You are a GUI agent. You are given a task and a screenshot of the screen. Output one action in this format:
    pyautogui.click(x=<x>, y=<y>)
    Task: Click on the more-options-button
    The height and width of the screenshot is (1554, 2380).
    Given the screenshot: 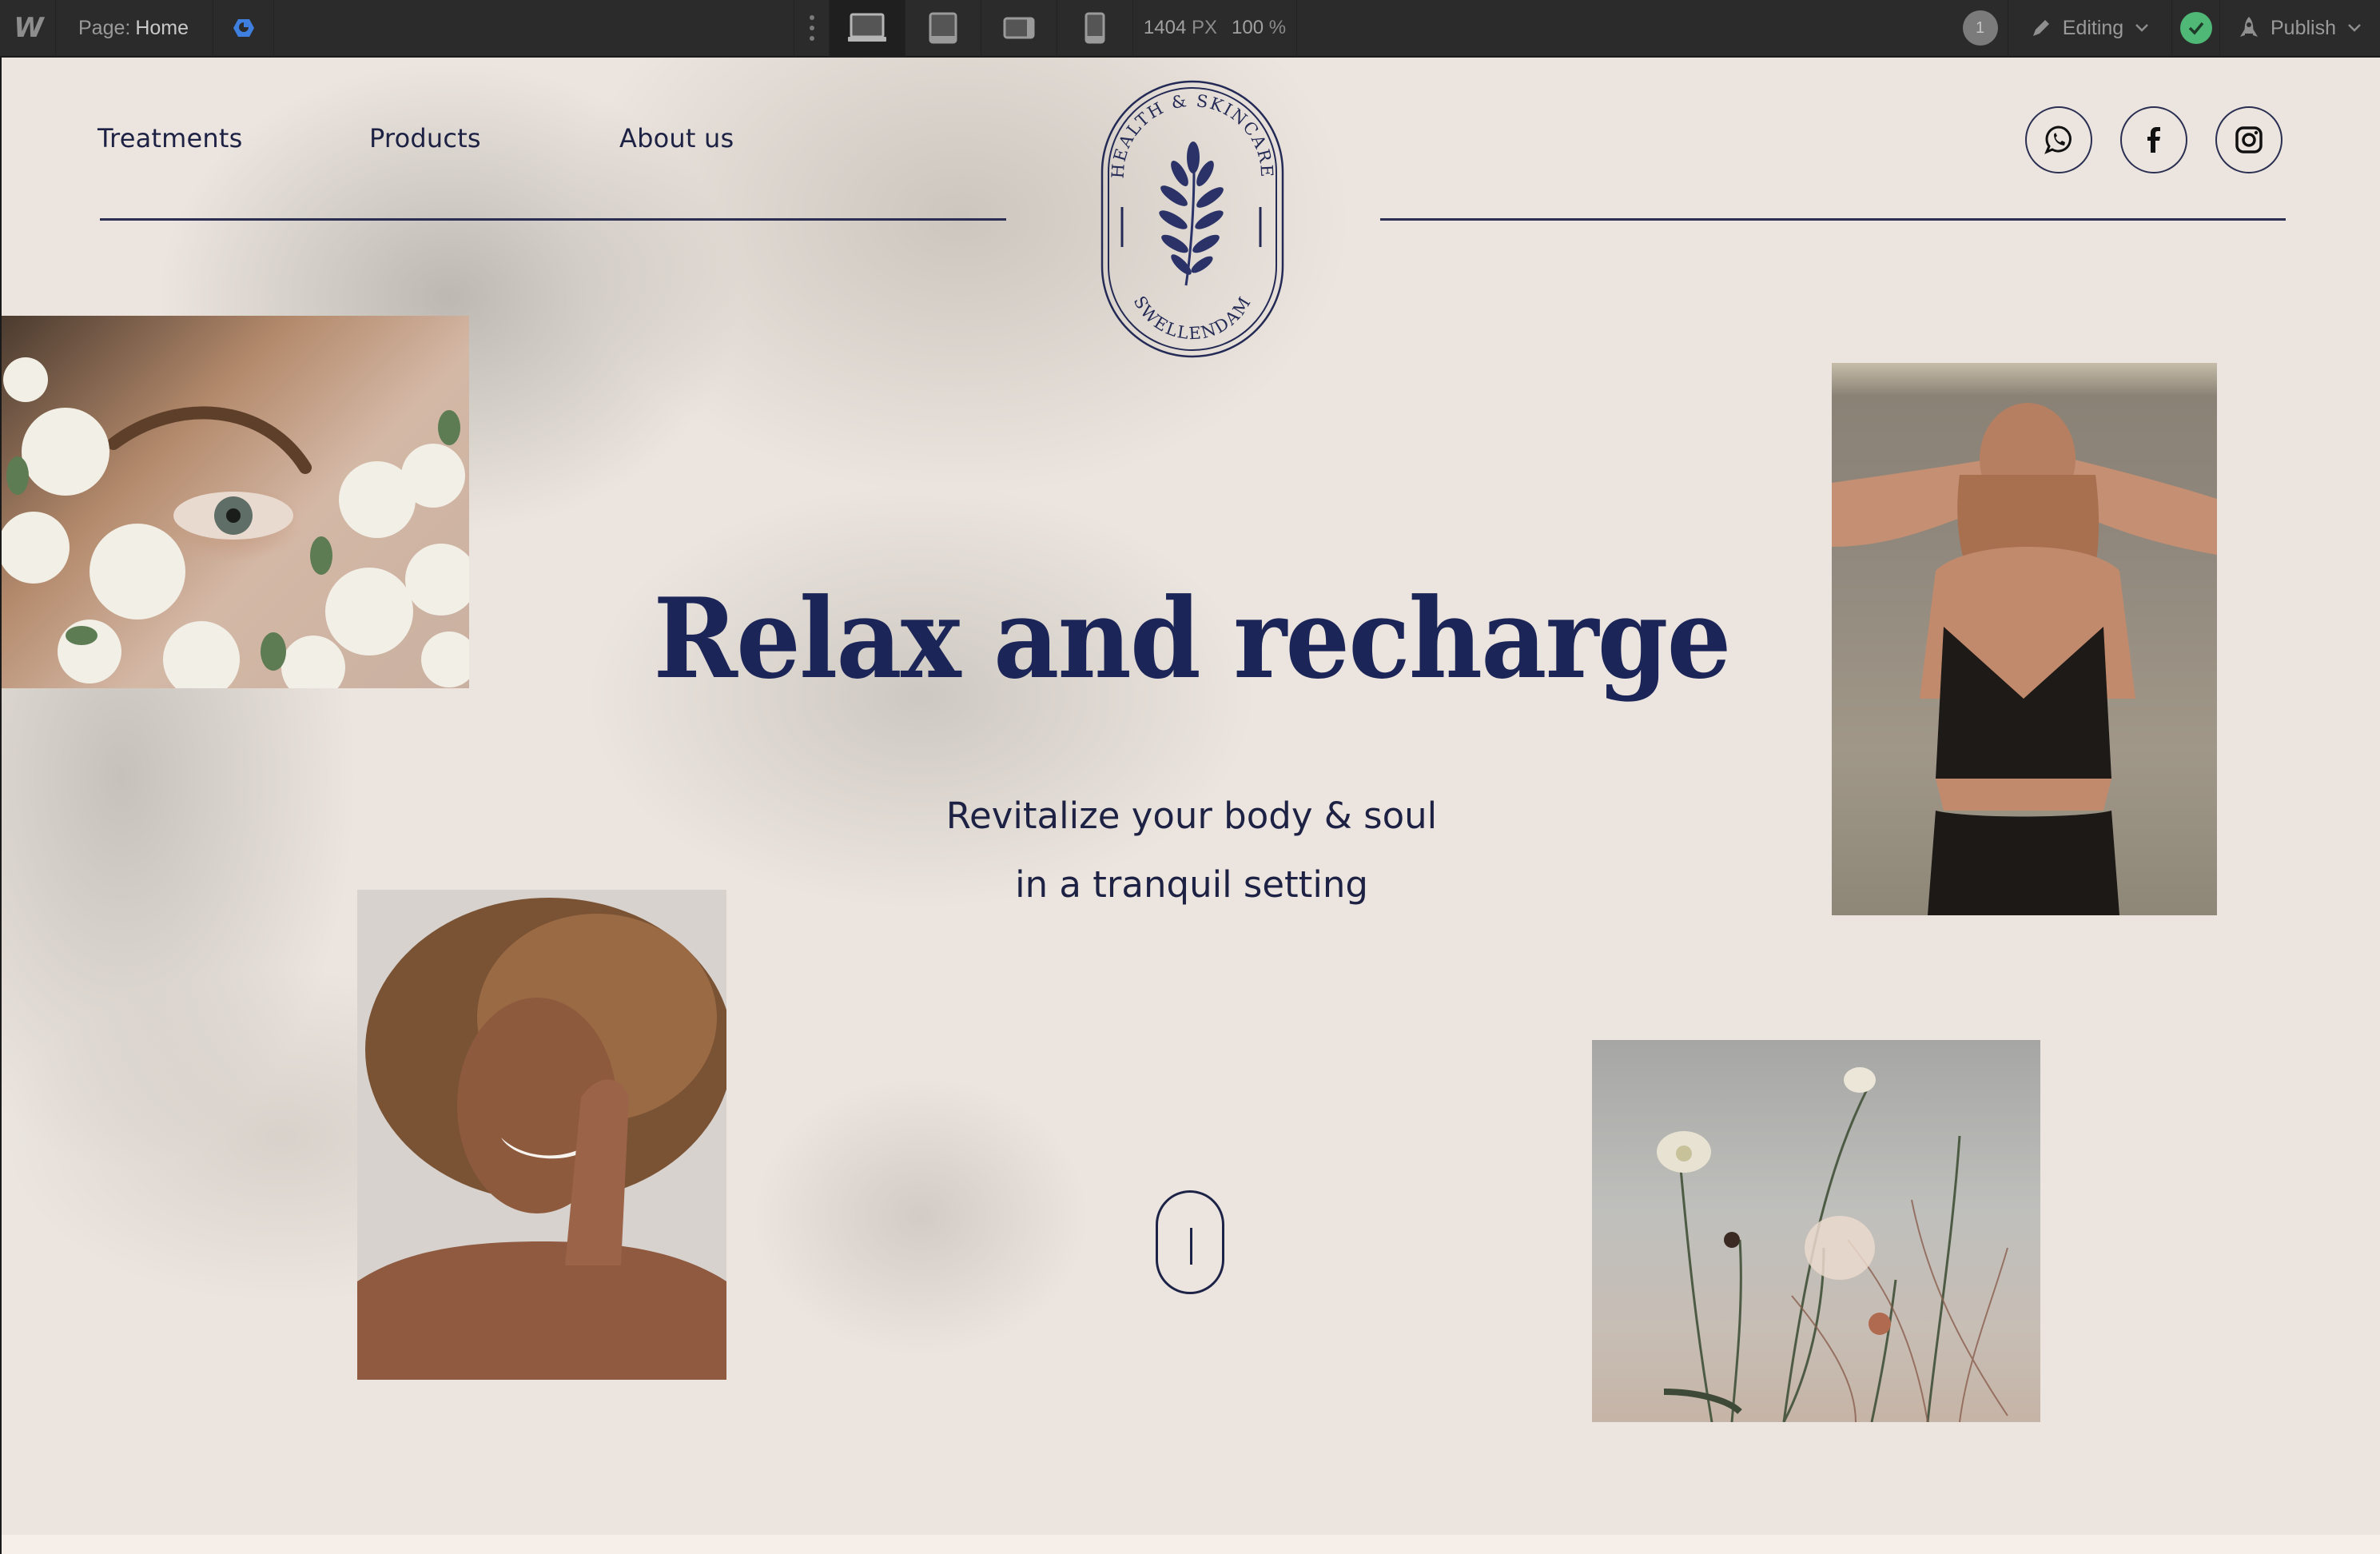 What is the action you would take?
    pyautogui.click(x=812, y=28)
    